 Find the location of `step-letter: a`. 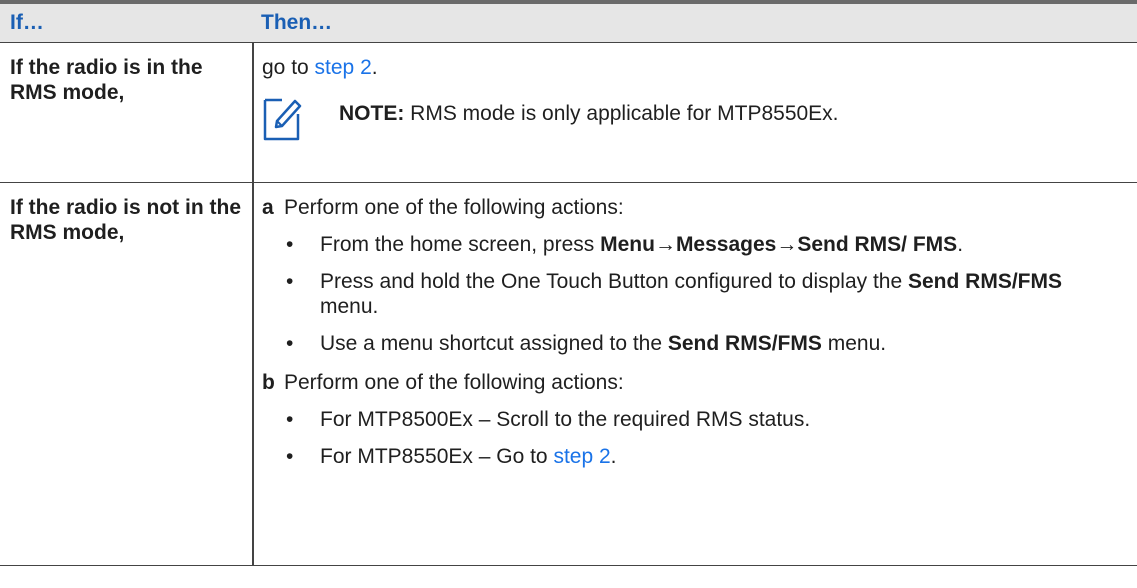

step-letter: a is located at coordinates (268, 207).